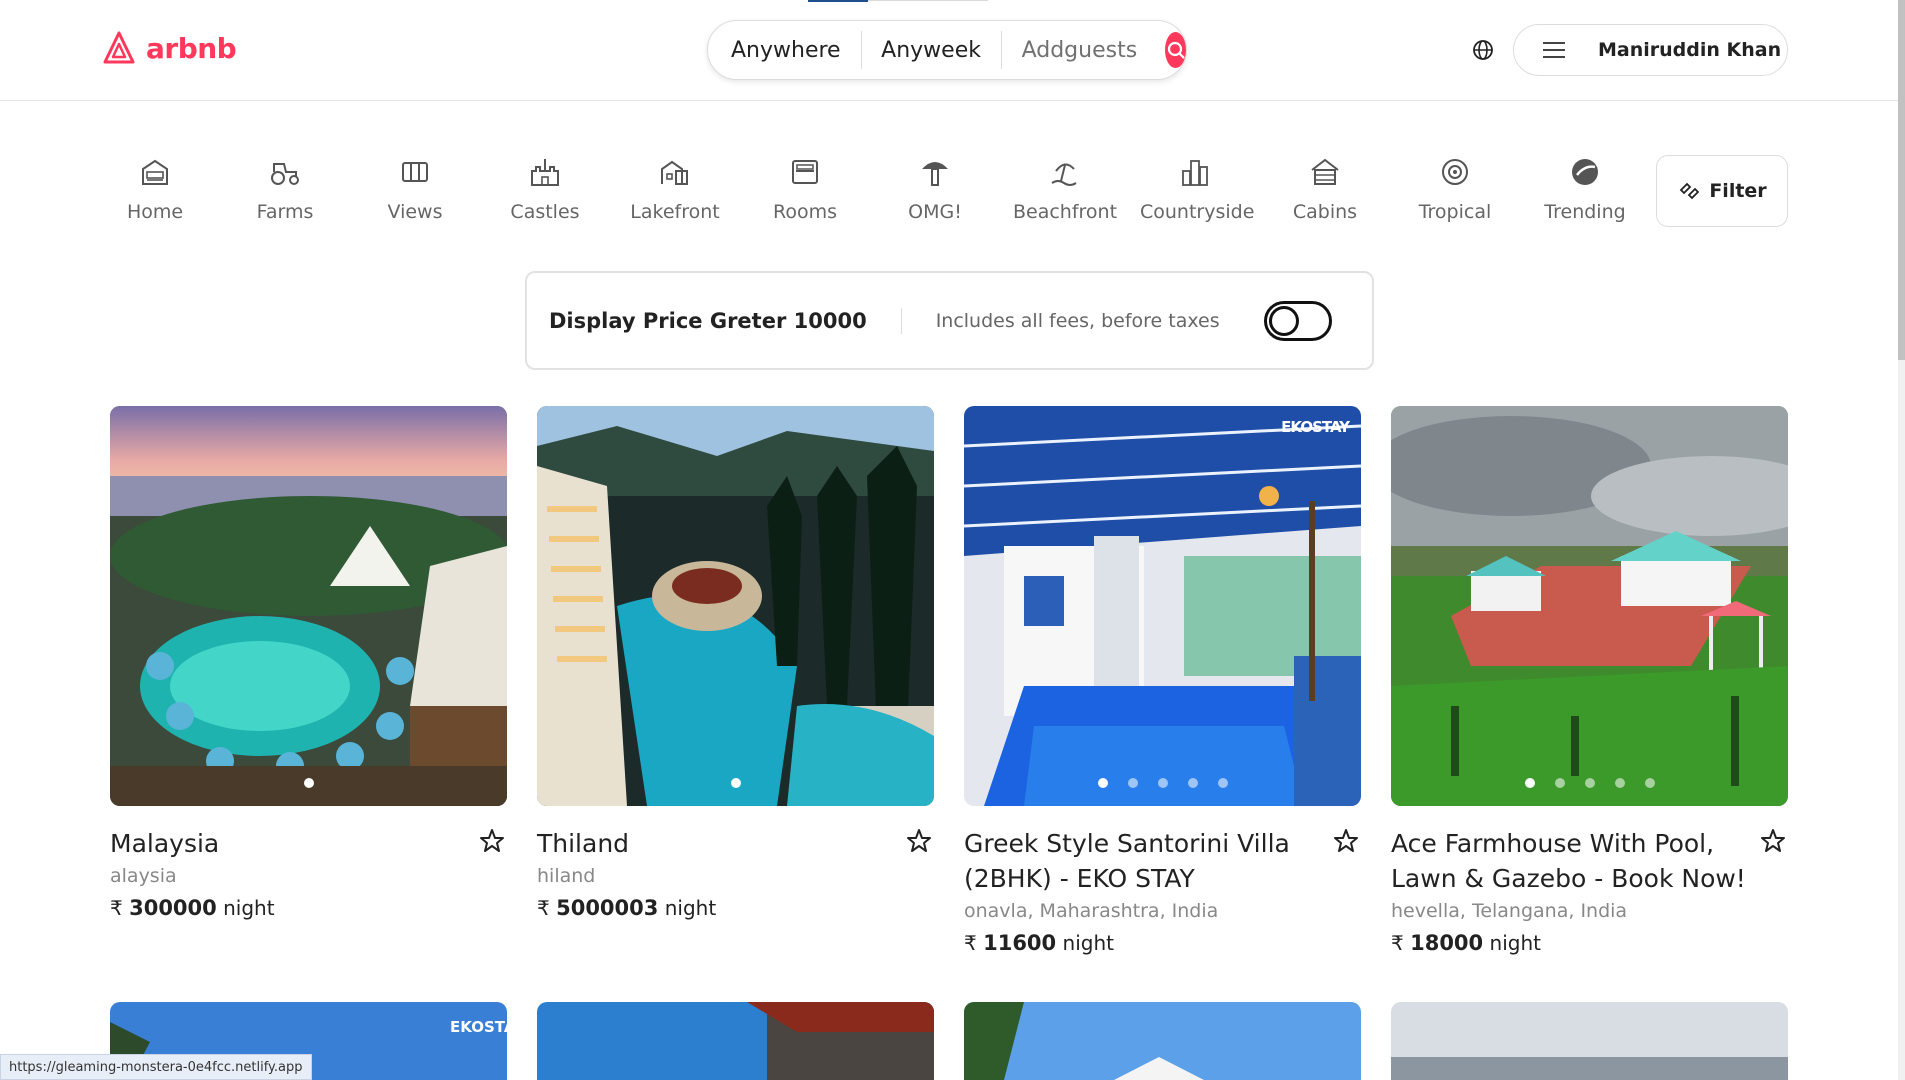 This screenshot has height=1080, width=1905. What do you see at coordinates (1325, 171) in the screenshot?
I see `cabin-icon` at bounding box center [1325, 171].